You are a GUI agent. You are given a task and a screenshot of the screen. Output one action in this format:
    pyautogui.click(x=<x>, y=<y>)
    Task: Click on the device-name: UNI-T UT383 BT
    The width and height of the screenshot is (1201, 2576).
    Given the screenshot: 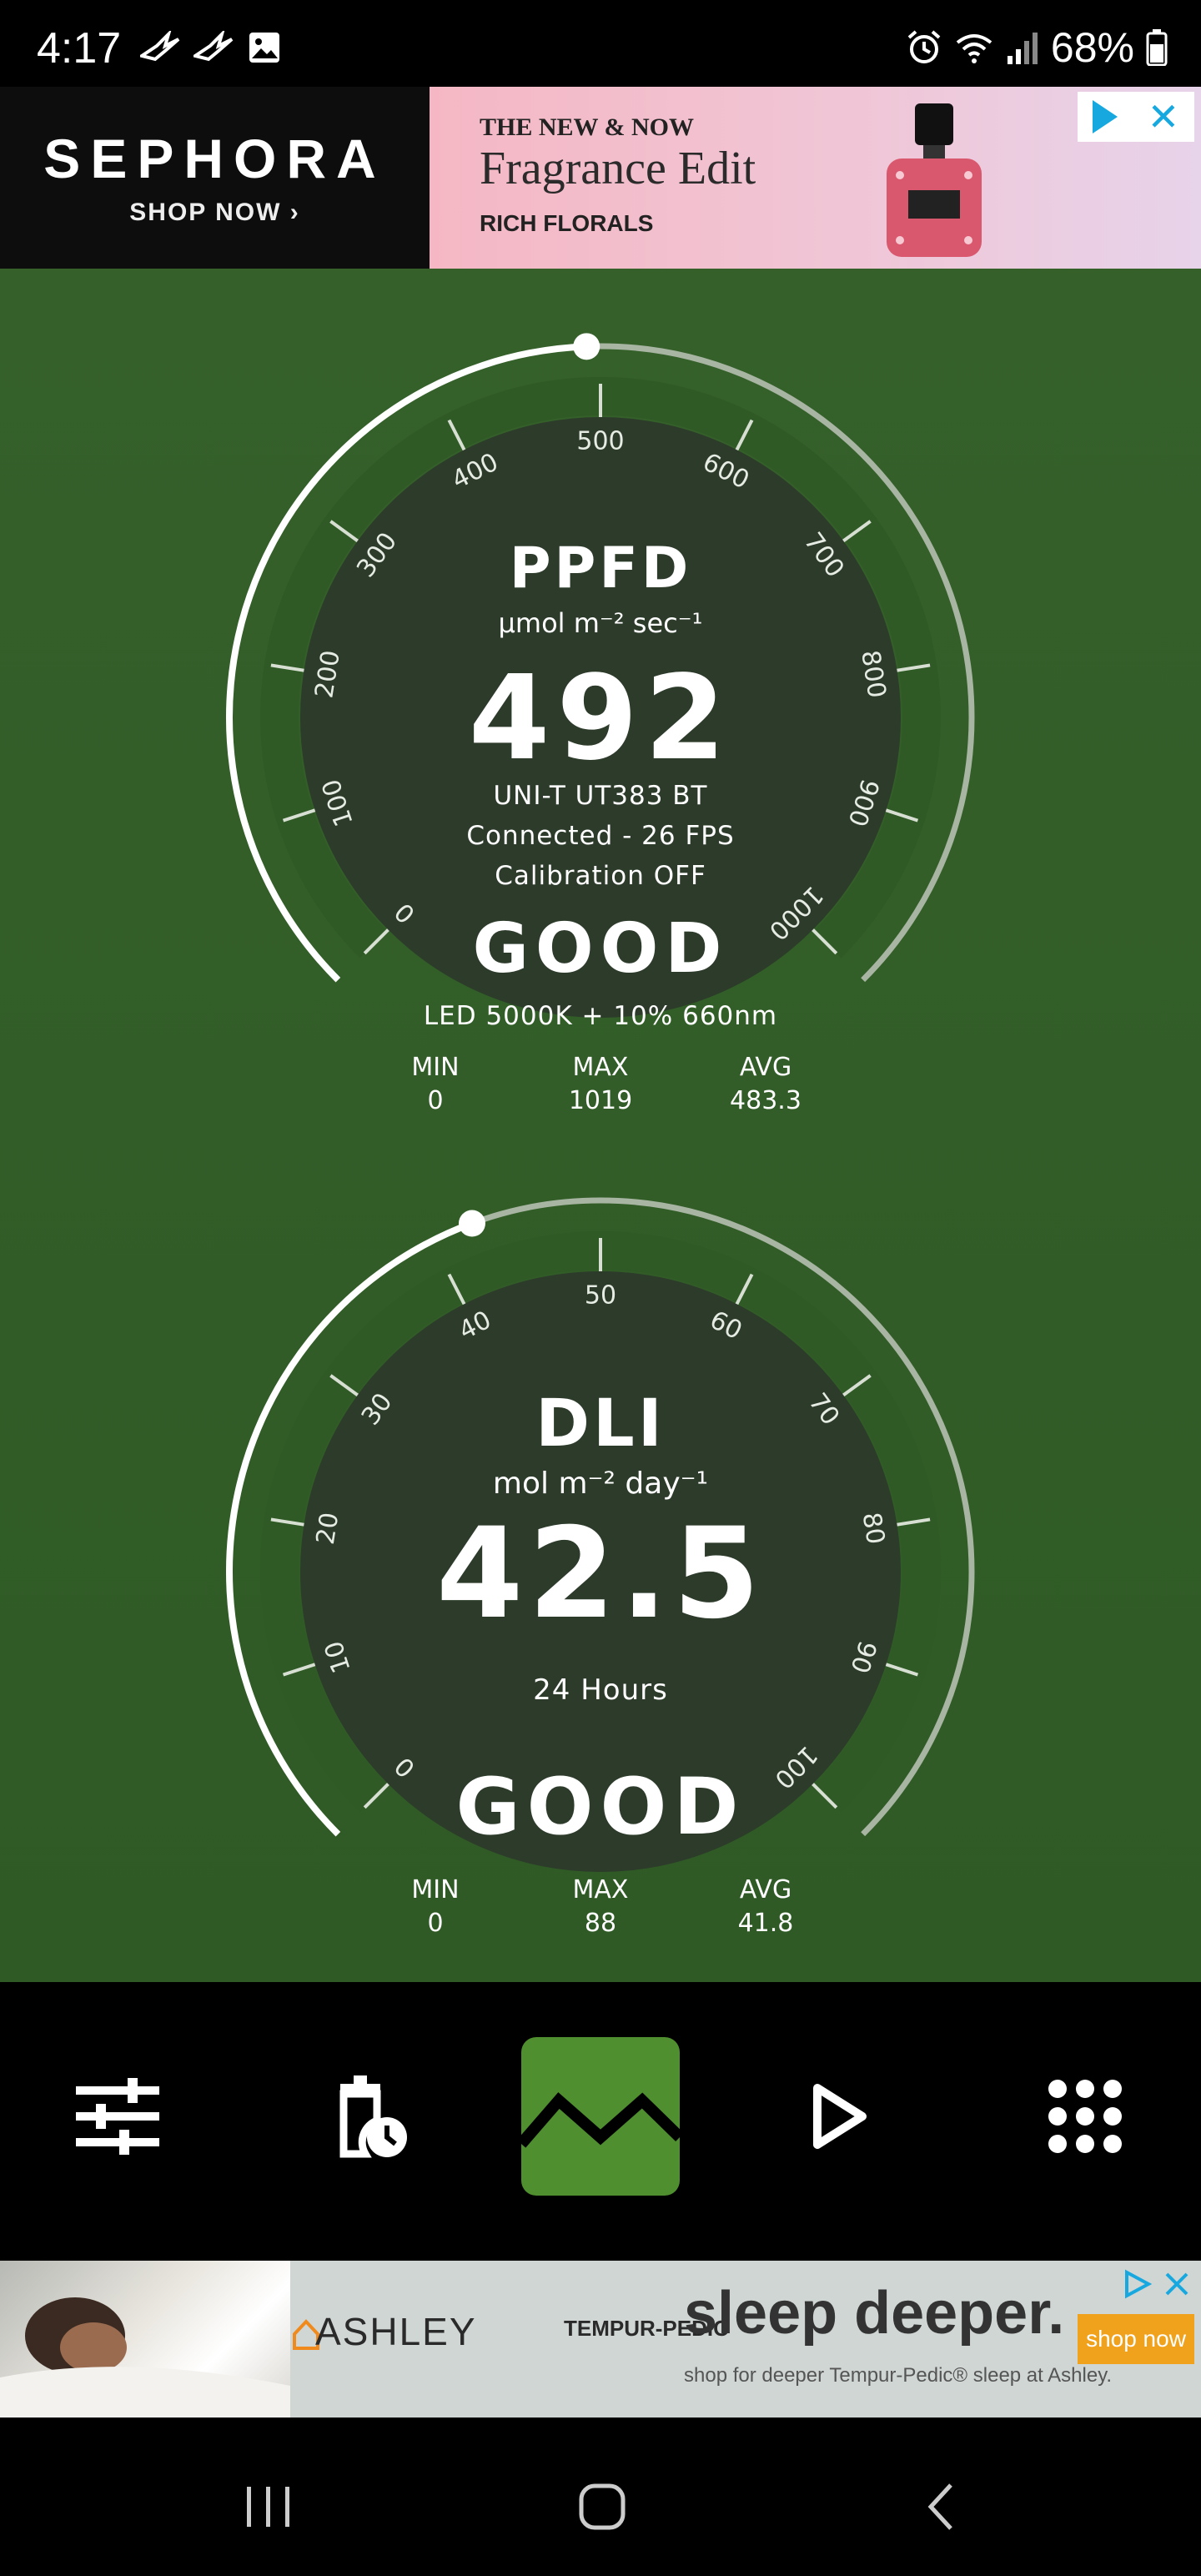 What is the action you would take?
    pyautogui.click(x=601, y=796)
    